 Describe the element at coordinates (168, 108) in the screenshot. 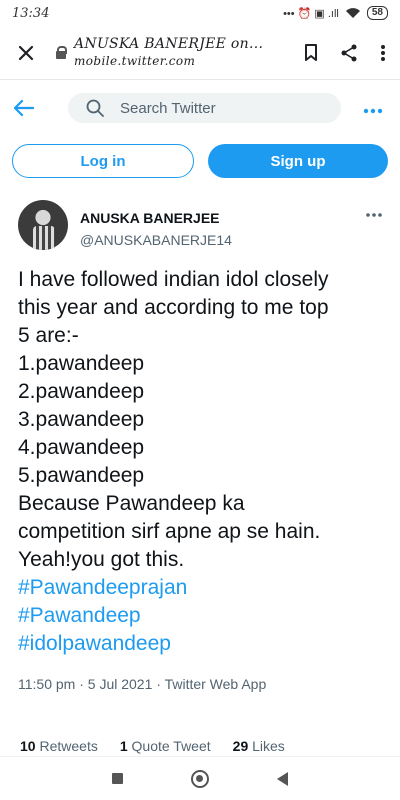

I see `search-placeholder: Search Twitter` at that location.